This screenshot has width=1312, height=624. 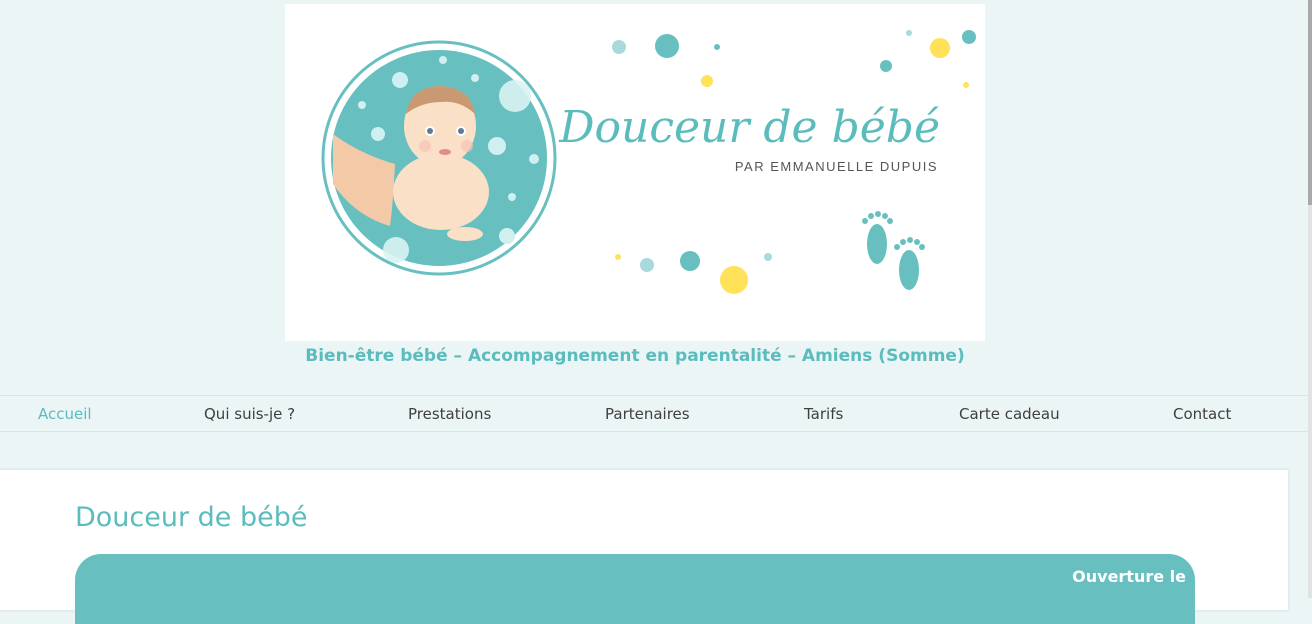 What do you see at coordinates (191, 517) in the screenshot?
I see `page-title: Douceur de bébé` at bounding box center [191, 517].